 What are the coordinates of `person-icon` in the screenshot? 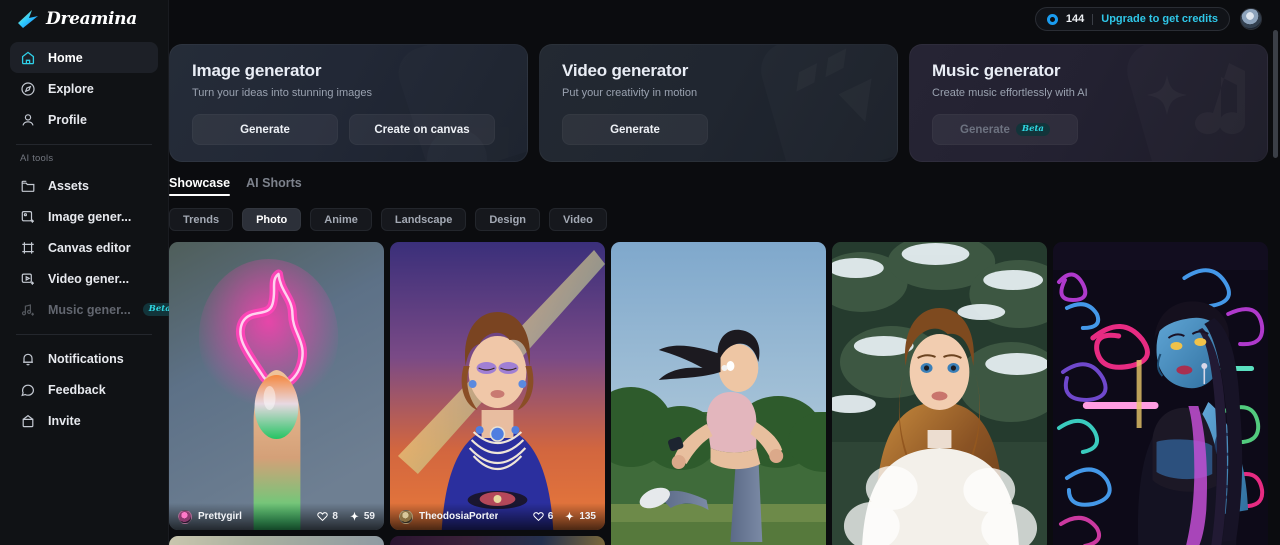 It's located at (28, 120).